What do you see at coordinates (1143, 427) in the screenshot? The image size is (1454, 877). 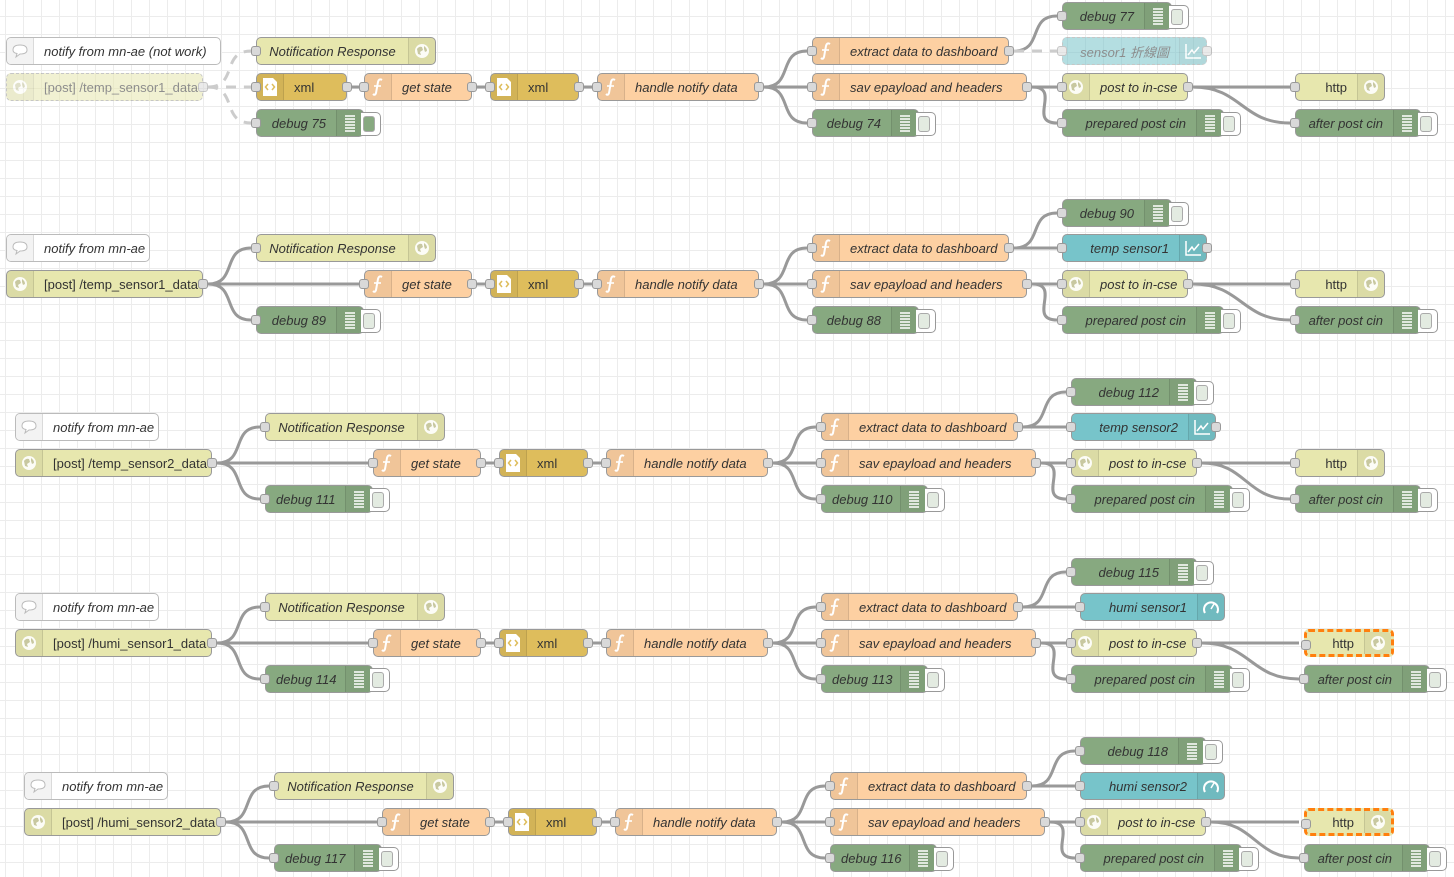 I see `dashboard-node: temp sensor2` at bounding box center [1143, 427].